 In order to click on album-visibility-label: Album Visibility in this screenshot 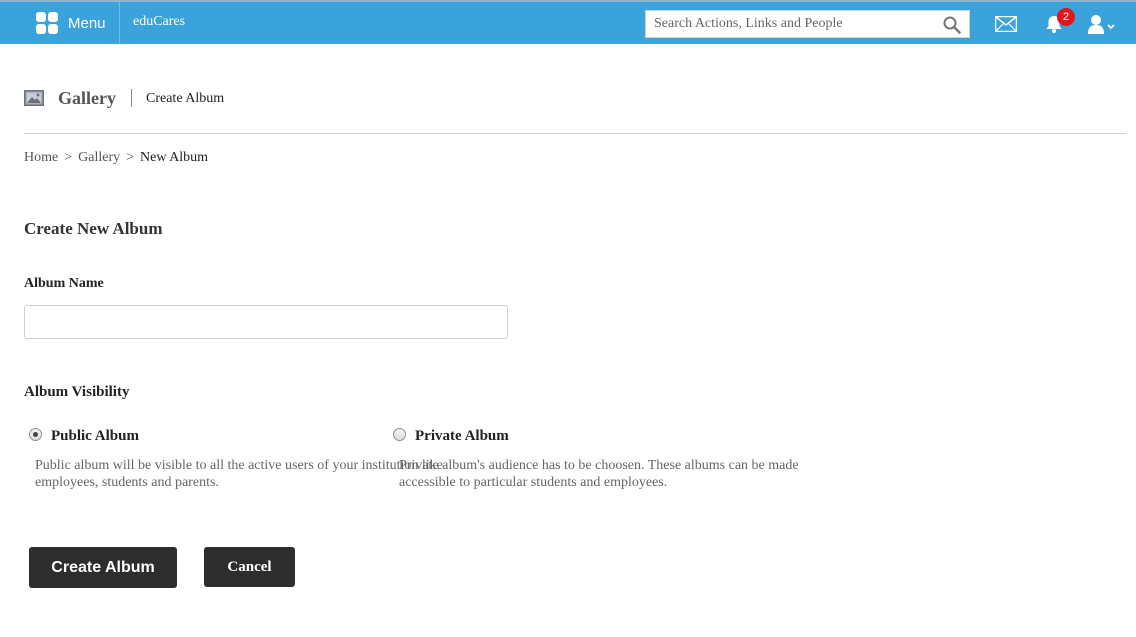, I will do `click(77, 392)`.